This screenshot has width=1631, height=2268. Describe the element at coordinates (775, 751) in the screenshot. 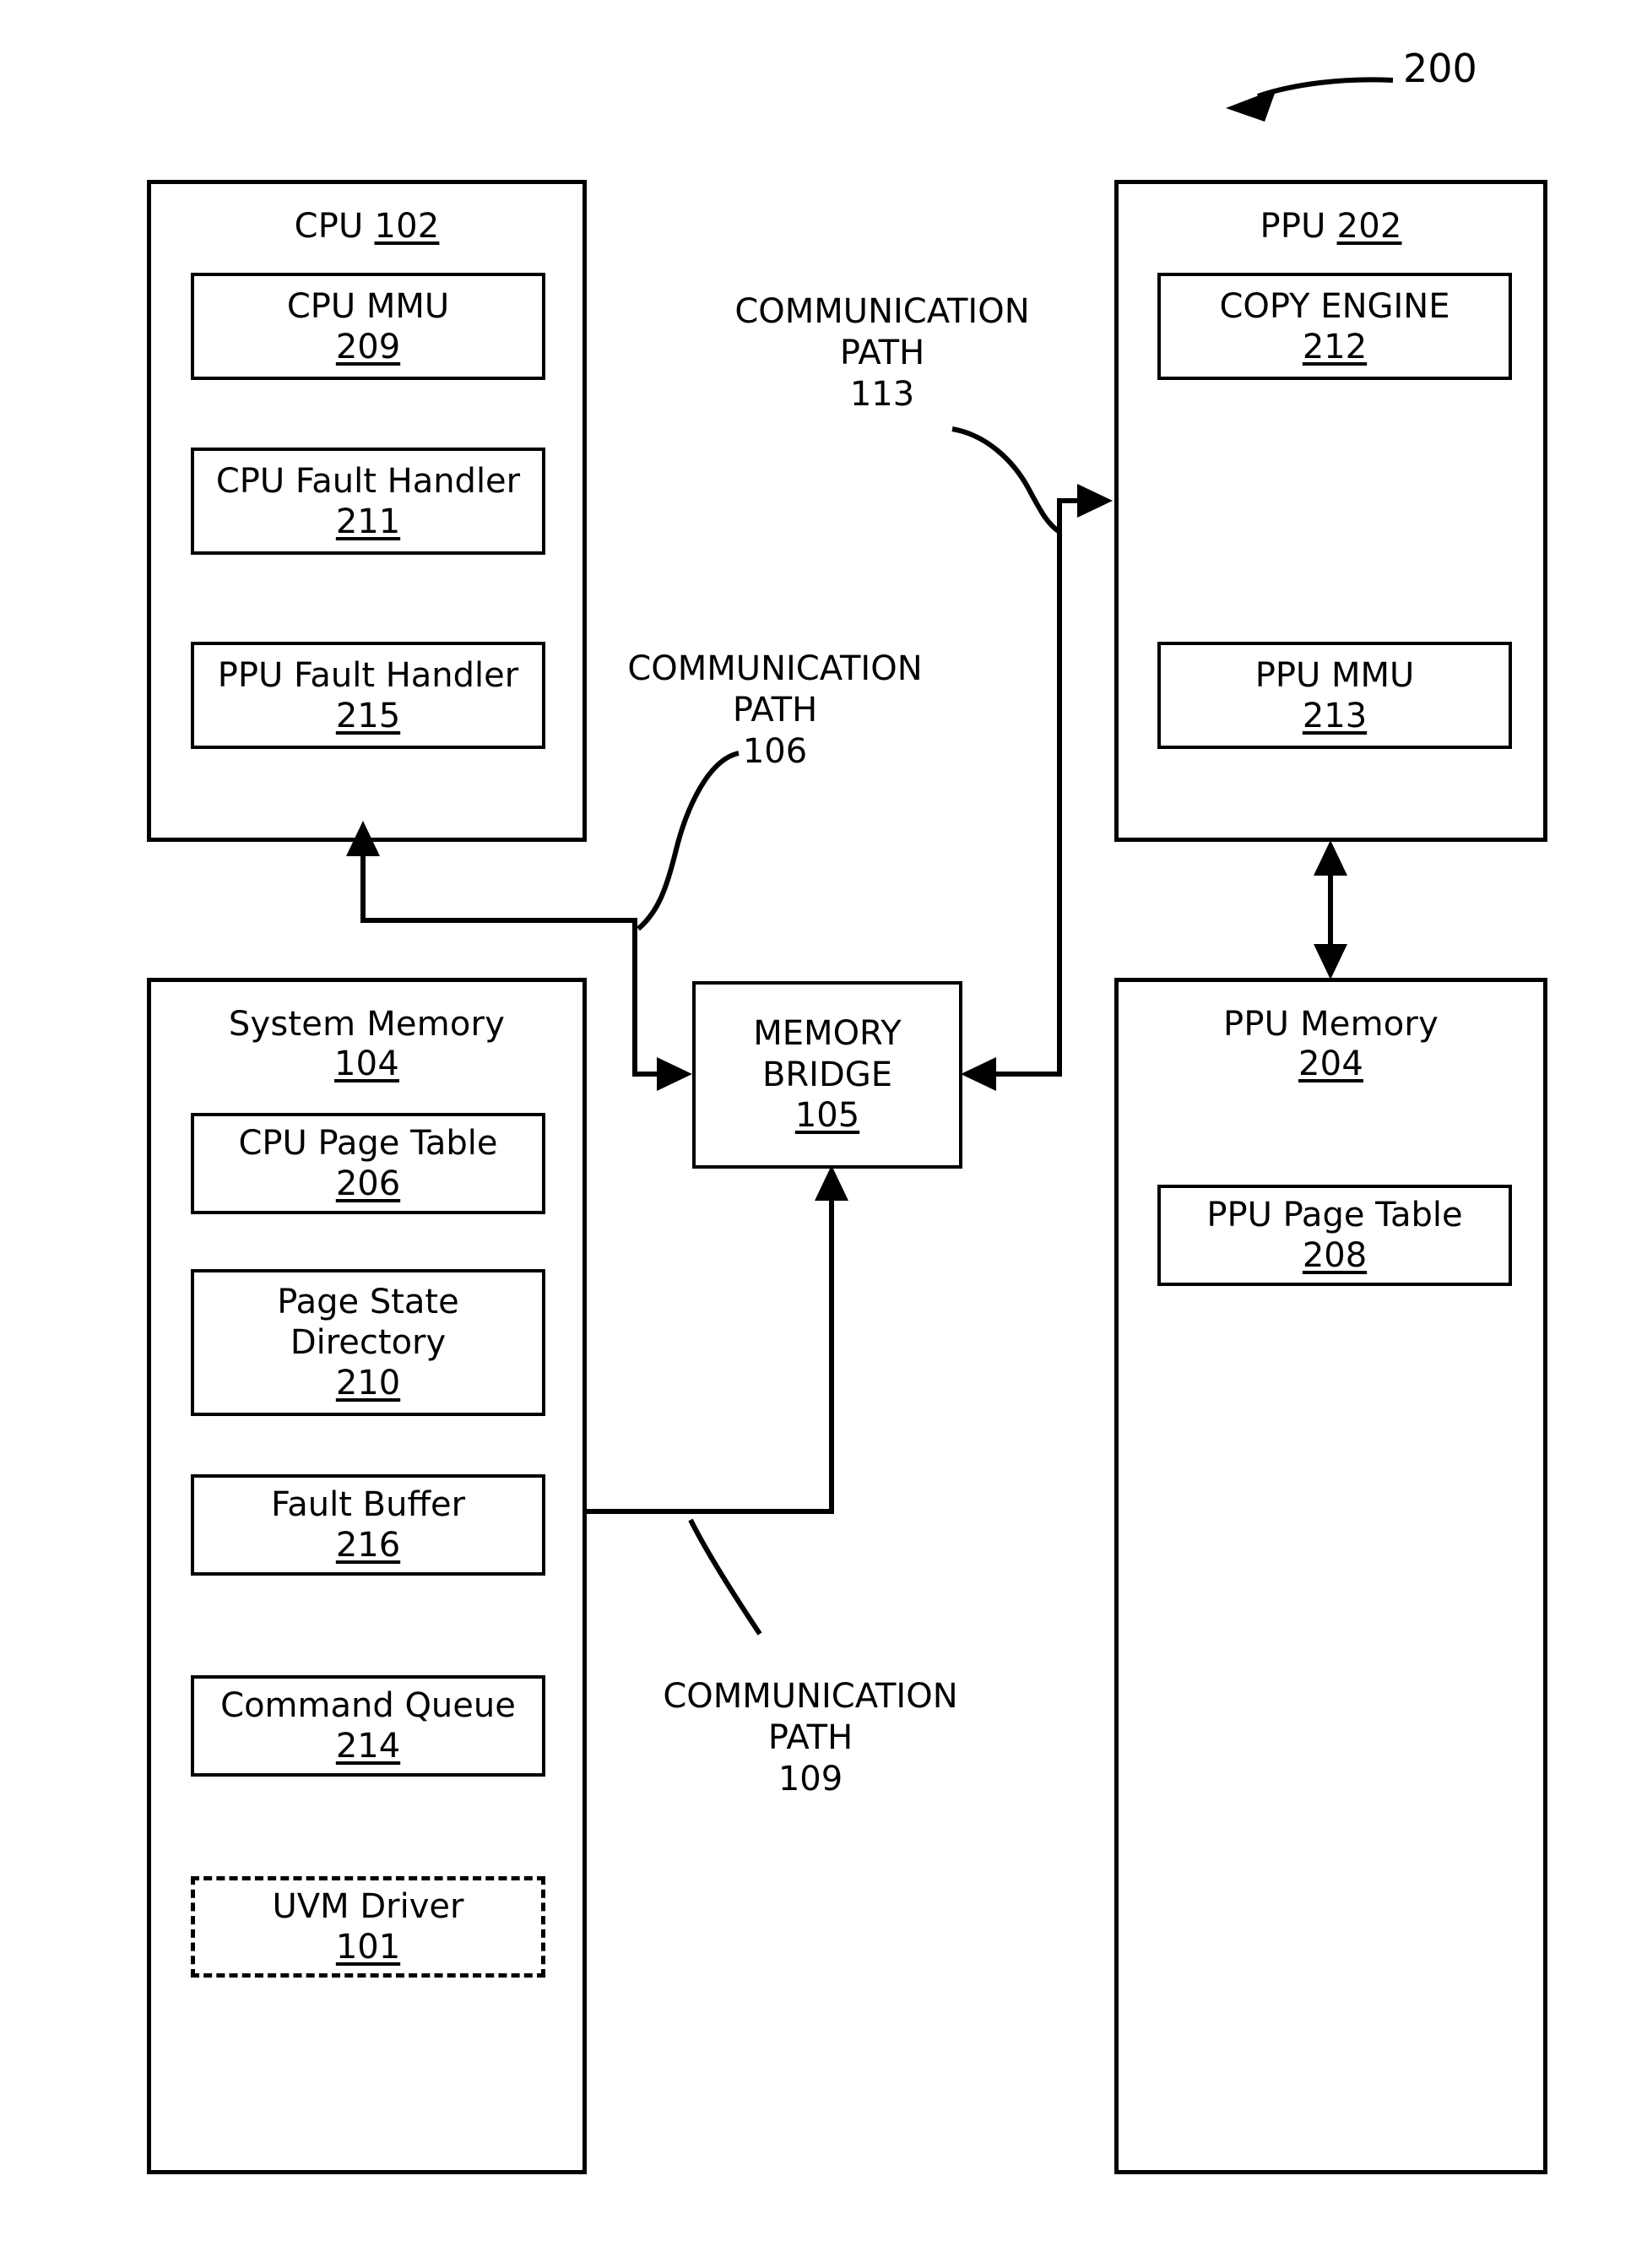

I see `communication-path-106-ref: 106` at that location.